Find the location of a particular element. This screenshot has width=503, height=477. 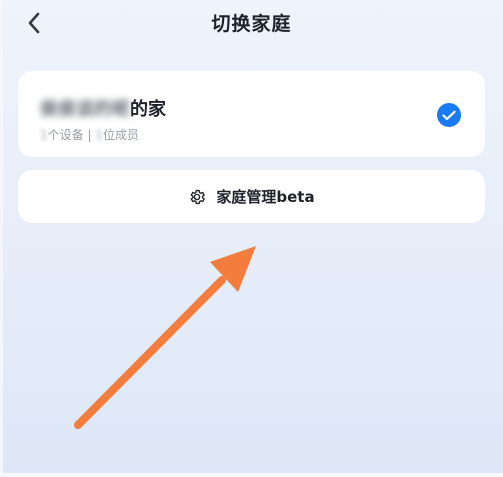

family-meta: 1个设备 | 1位成员 is located at coordinates (89, 134).